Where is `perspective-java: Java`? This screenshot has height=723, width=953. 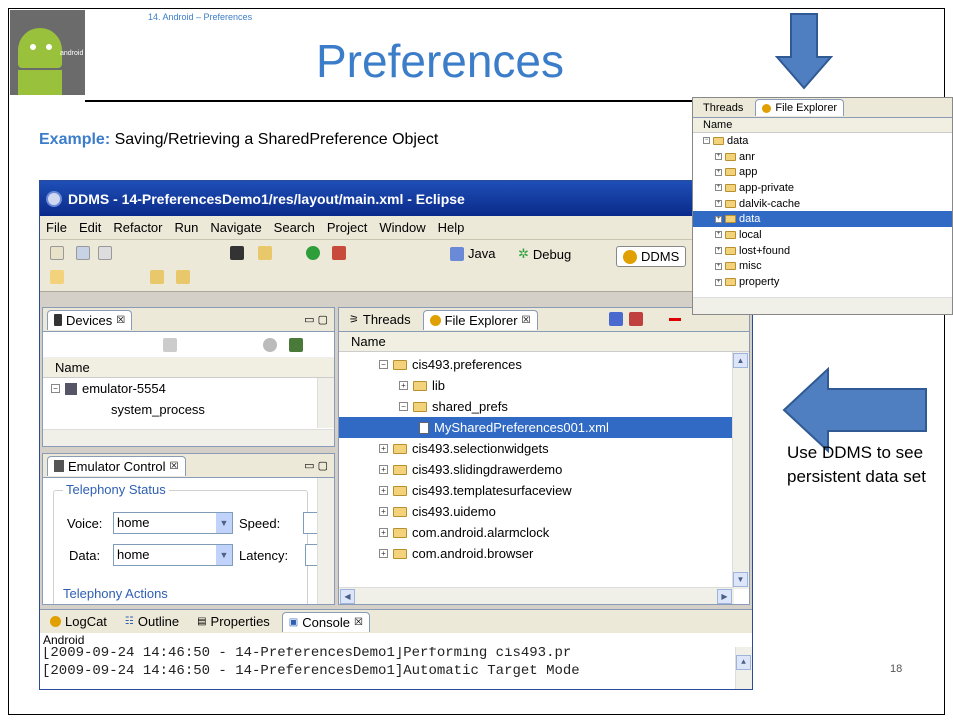
perspective-java: Java is located at coordinates (472, 253).